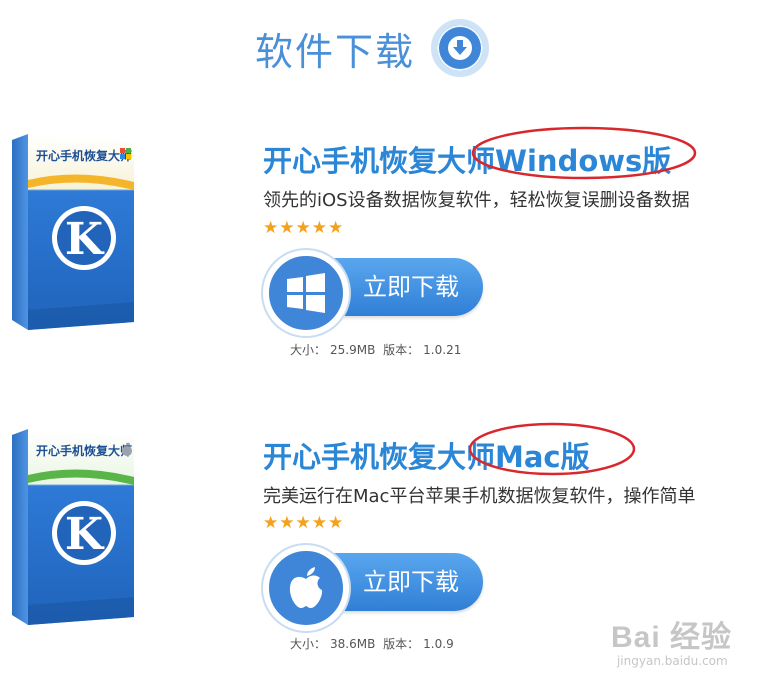  Describe the element at coordinates (353, 350) in the screenshot. I see `size-value: 25.9MB` at that location.